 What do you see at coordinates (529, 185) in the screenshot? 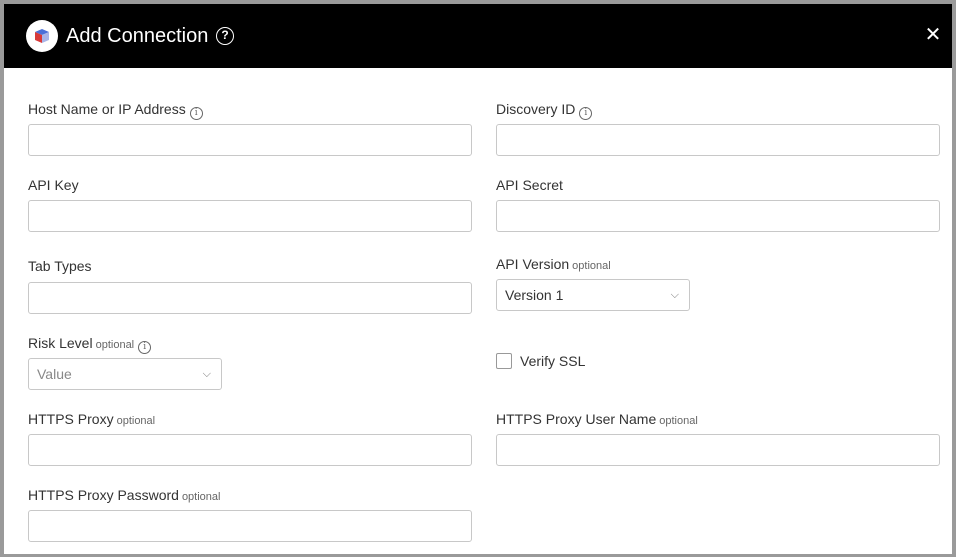
I see `api-secret-label: API Secret` at bounding box center [529, 185].